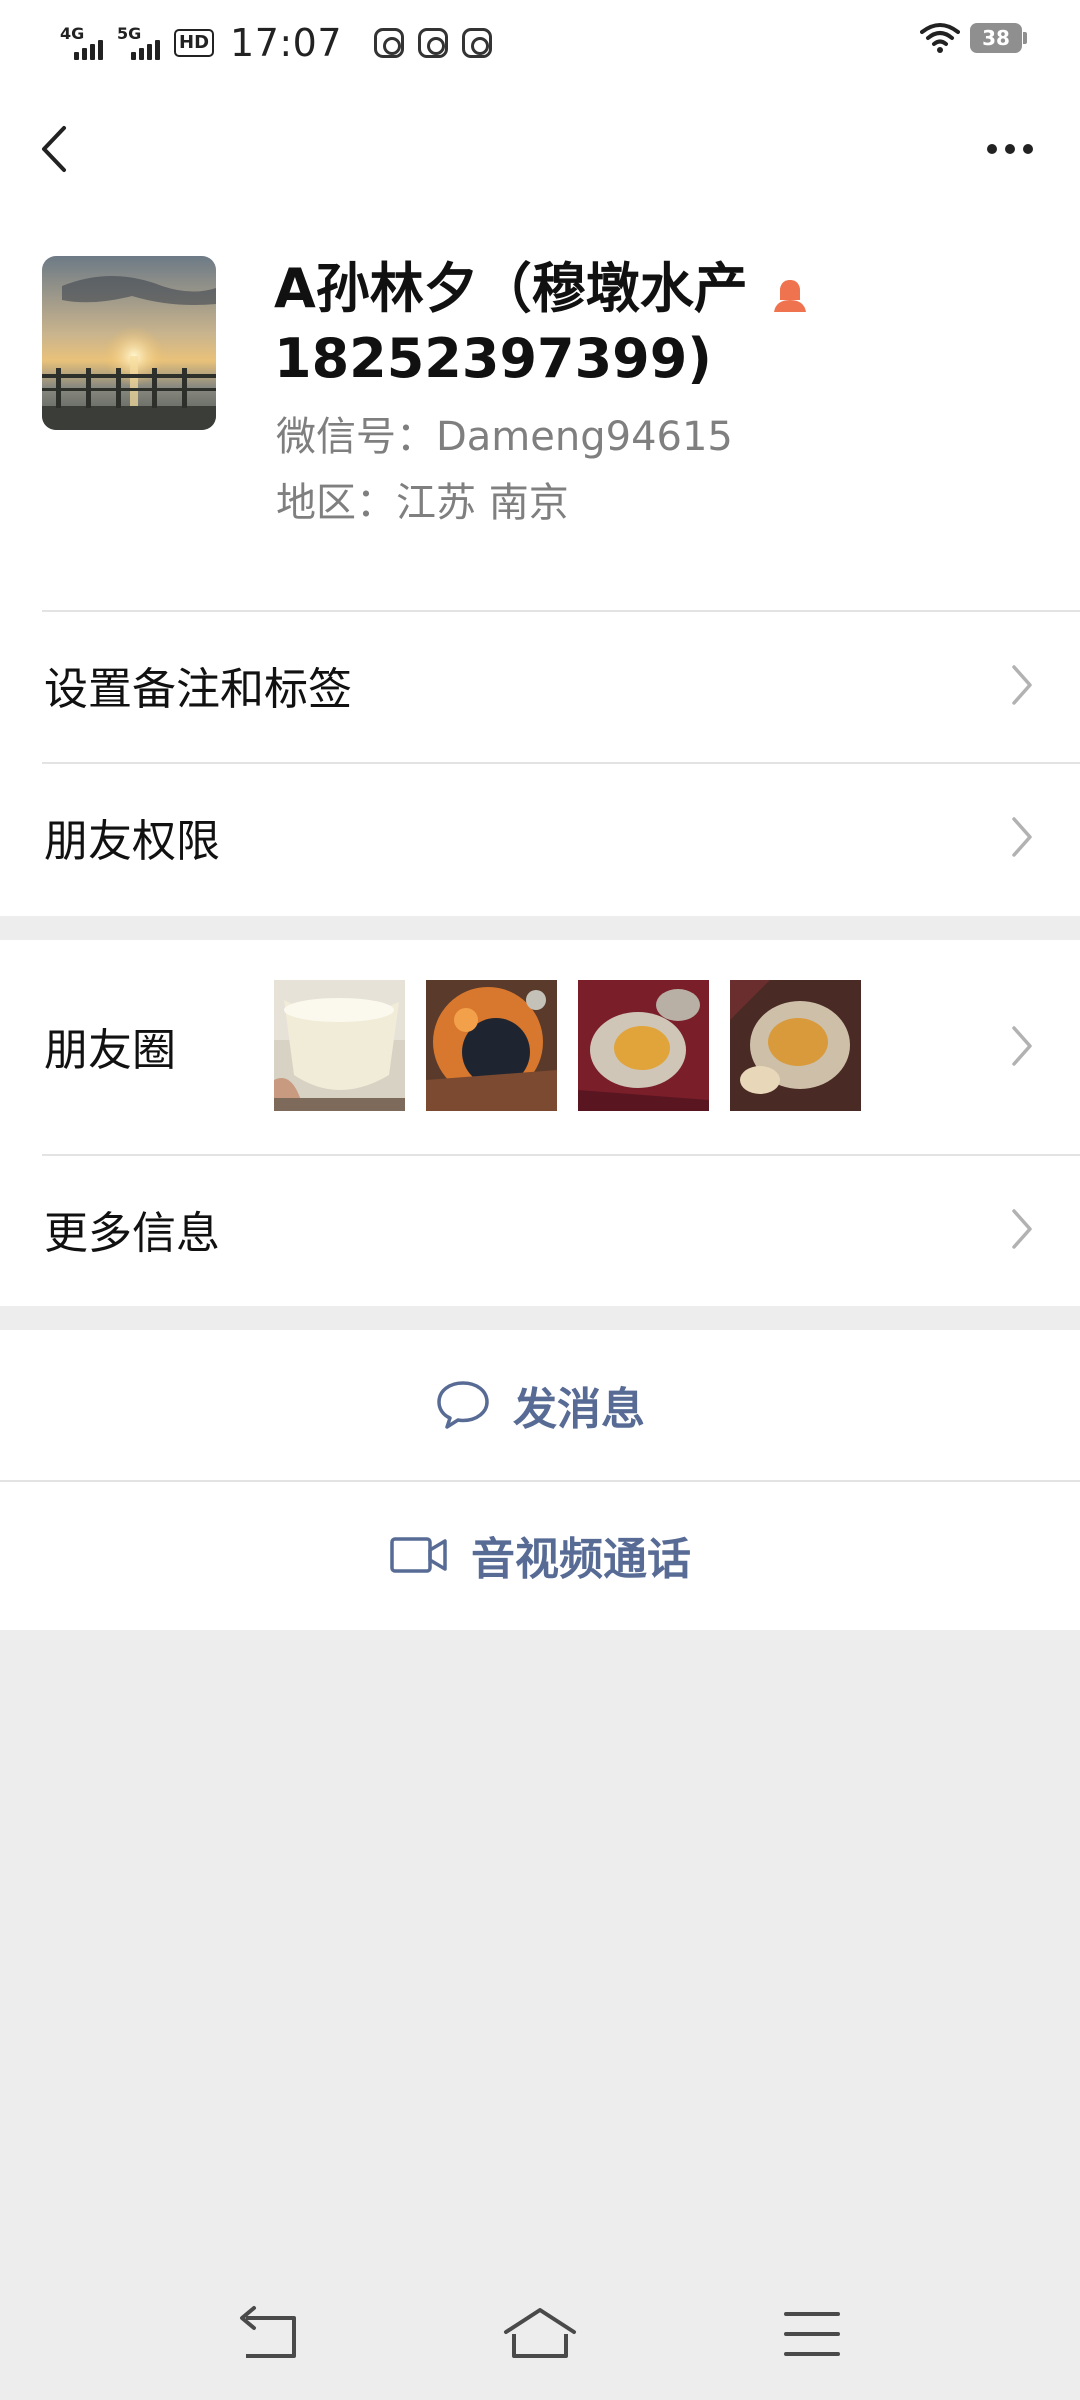  What do you see at coordinates (540, 685) in the screenshot?
I see `remark-tags-row: 设置备注和标签` at bounding box center [540, 685].